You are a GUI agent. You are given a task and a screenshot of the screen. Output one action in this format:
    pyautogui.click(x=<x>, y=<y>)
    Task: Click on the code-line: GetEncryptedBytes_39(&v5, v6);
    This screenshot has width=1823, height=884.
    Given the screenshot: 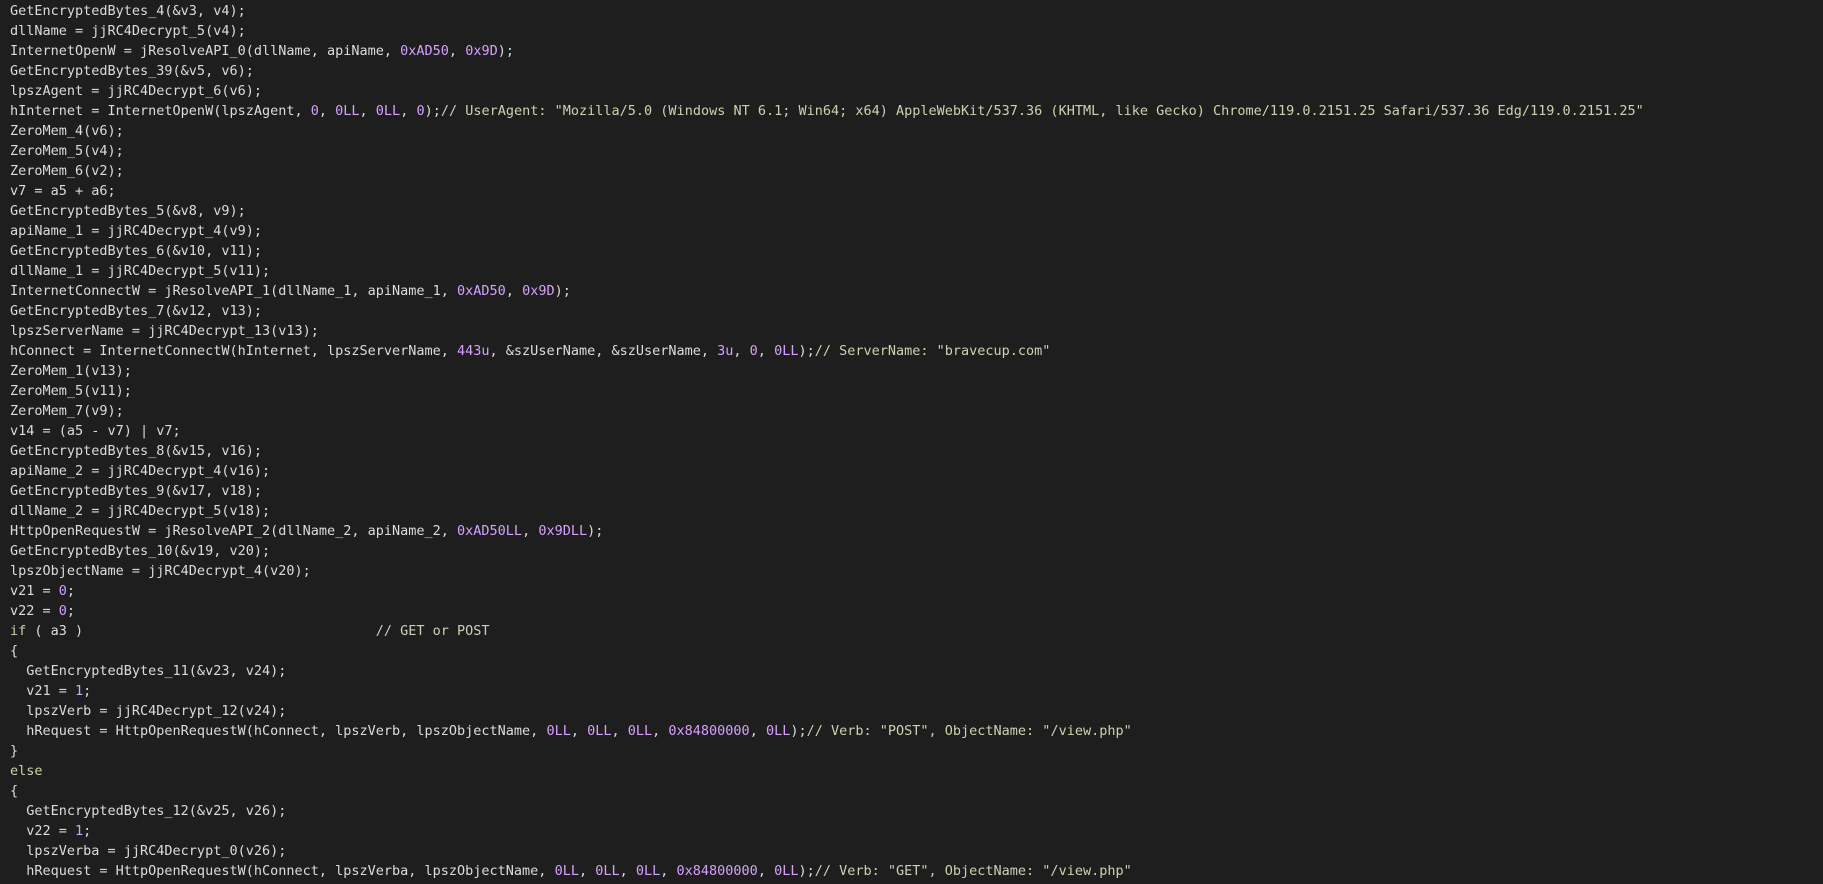 What is the action you would take?
    pyautogui.click(x=827, y=71)
    